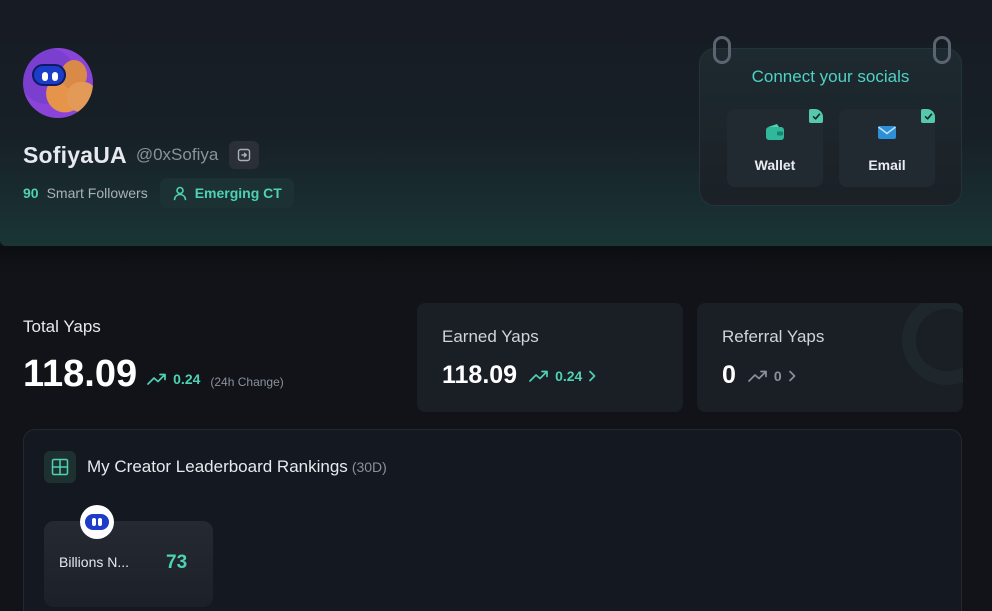 The width and height of the screenshot is (992, 611). Describe the element at coordinates (177, 562) in the screenshot. I see `ranking-score: 73` at that location.